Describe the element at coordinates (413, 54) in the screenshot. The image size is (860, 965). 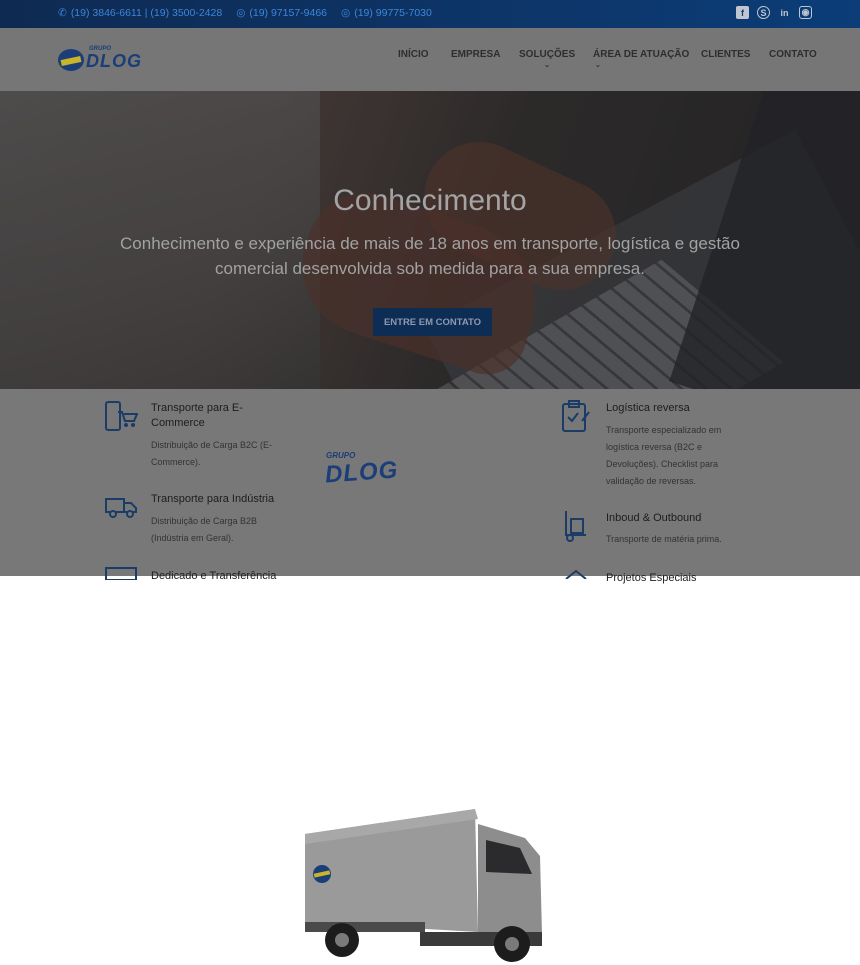
I see `nav-item-inicio: INÍCIO` at that location.